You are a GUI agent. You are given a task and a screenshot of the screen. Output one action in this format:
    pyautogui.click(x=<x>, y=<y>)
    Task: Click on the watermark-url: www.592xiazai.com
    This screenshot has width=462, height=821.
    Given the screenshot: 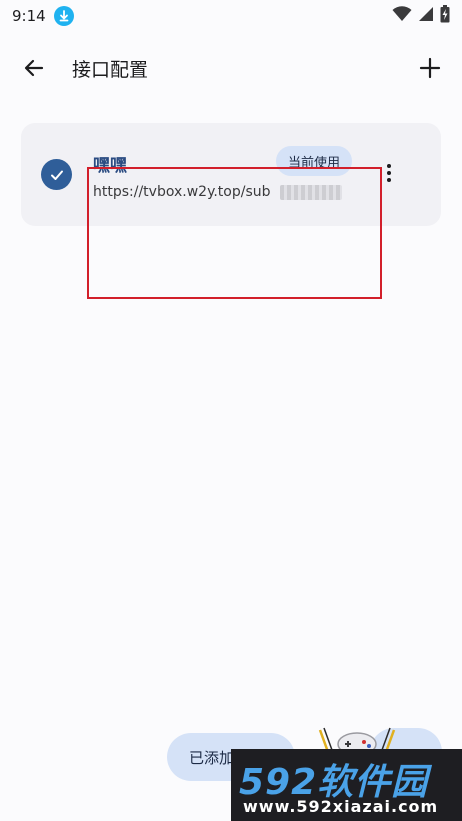 What is the action you would take?
    pyautogui.click(x=341, y=806)
    